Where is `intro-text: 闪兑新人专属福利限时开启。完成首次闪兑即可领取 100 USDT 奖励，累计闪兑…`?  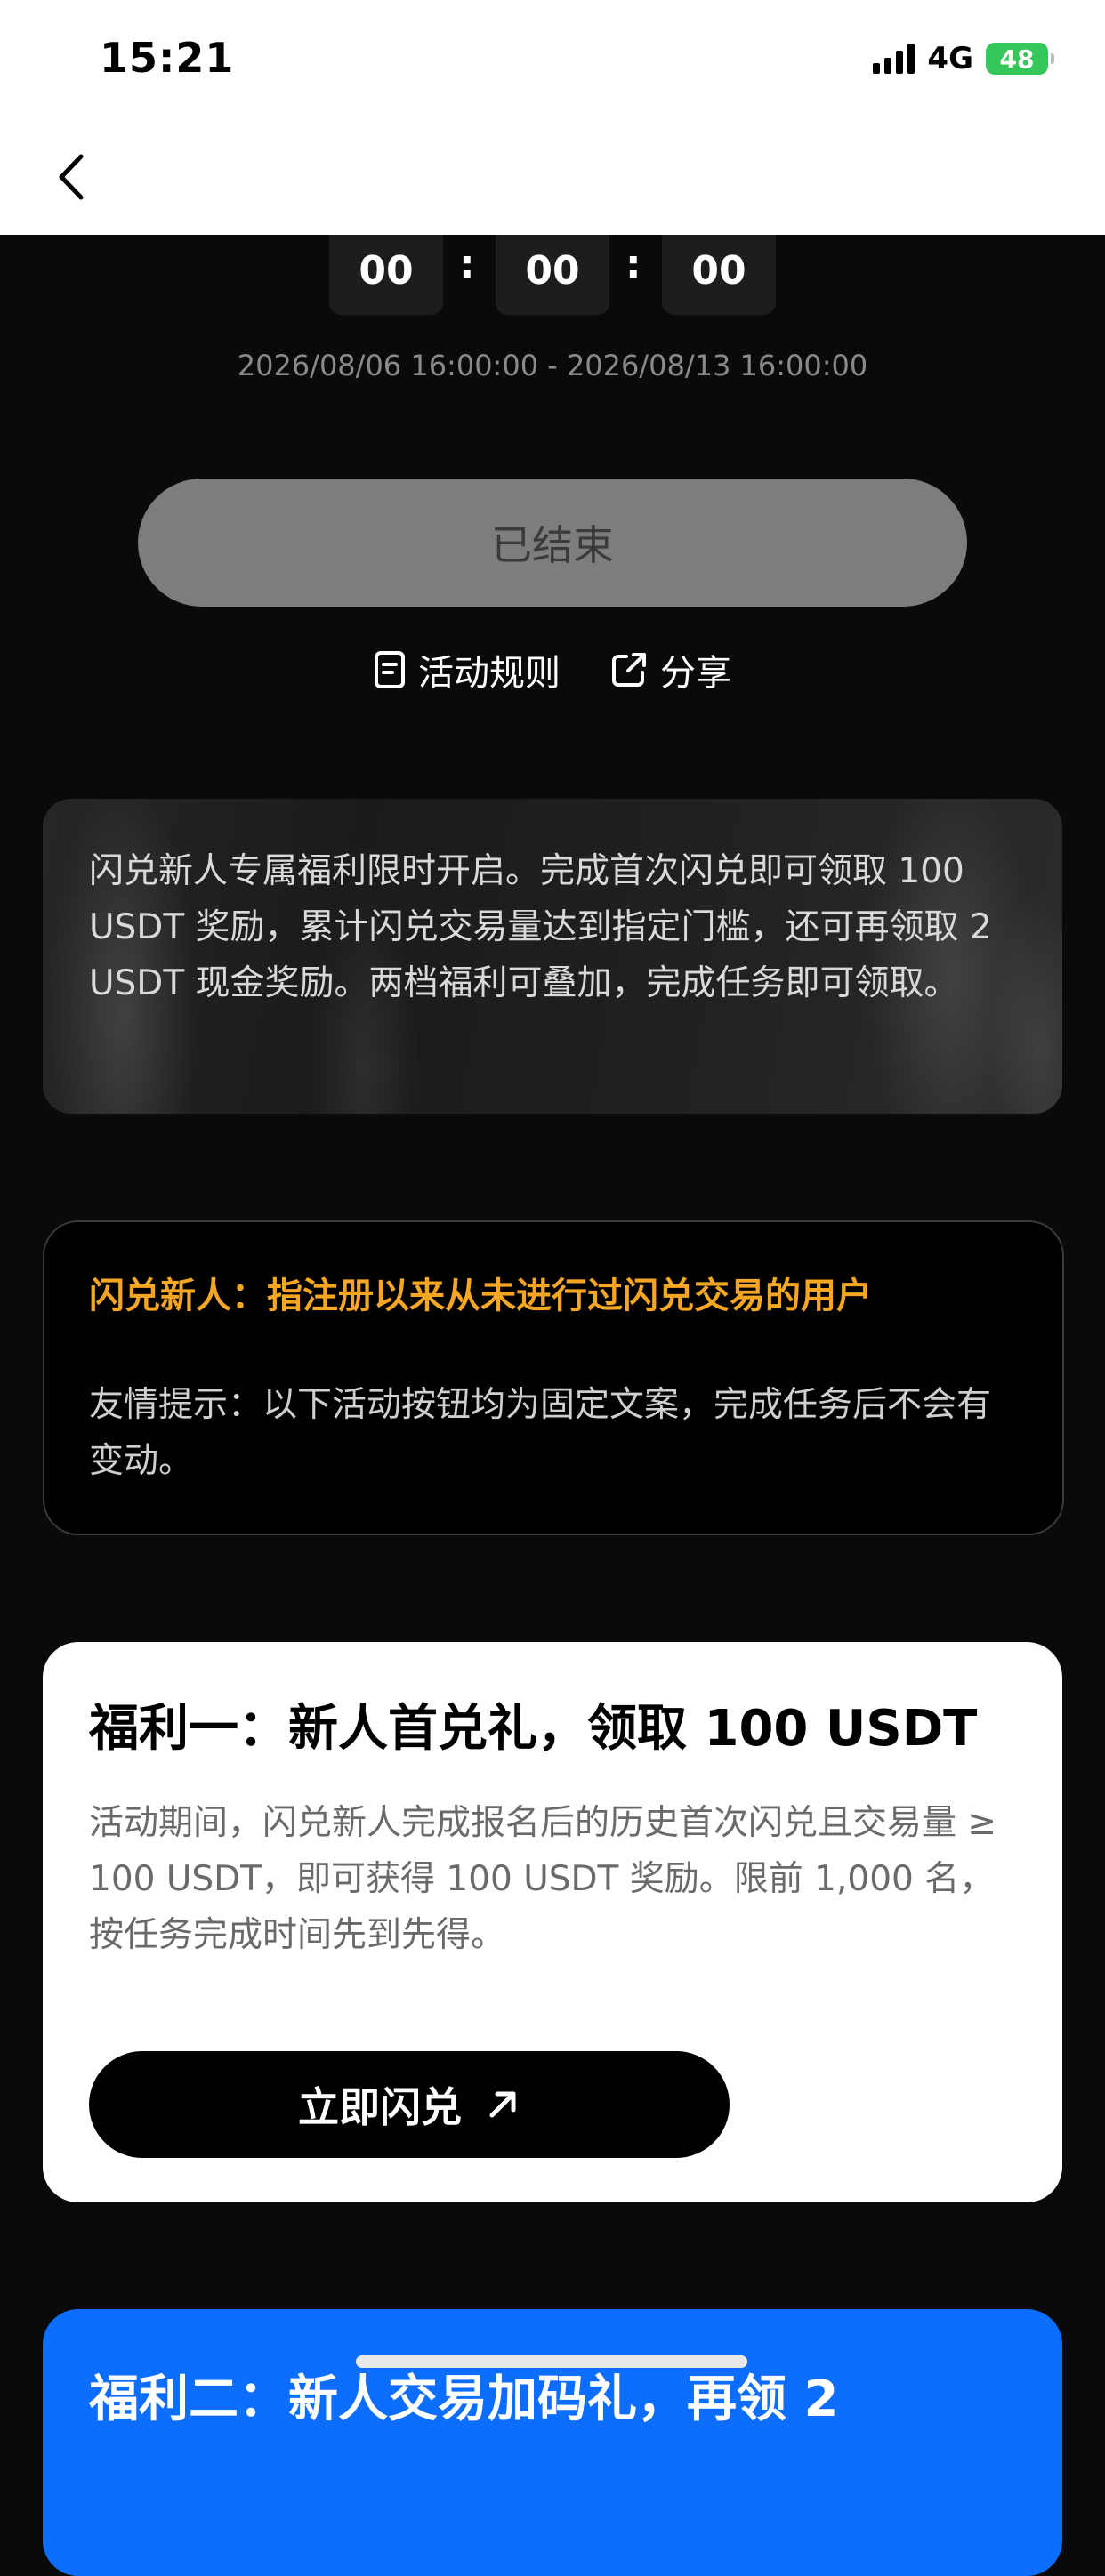
intro-text: 闪兑新人专属福利限时开启。完成首次闪兑即可领取 100 USDT 奖励，累计闪兑… is located at coordinates (540, 927).